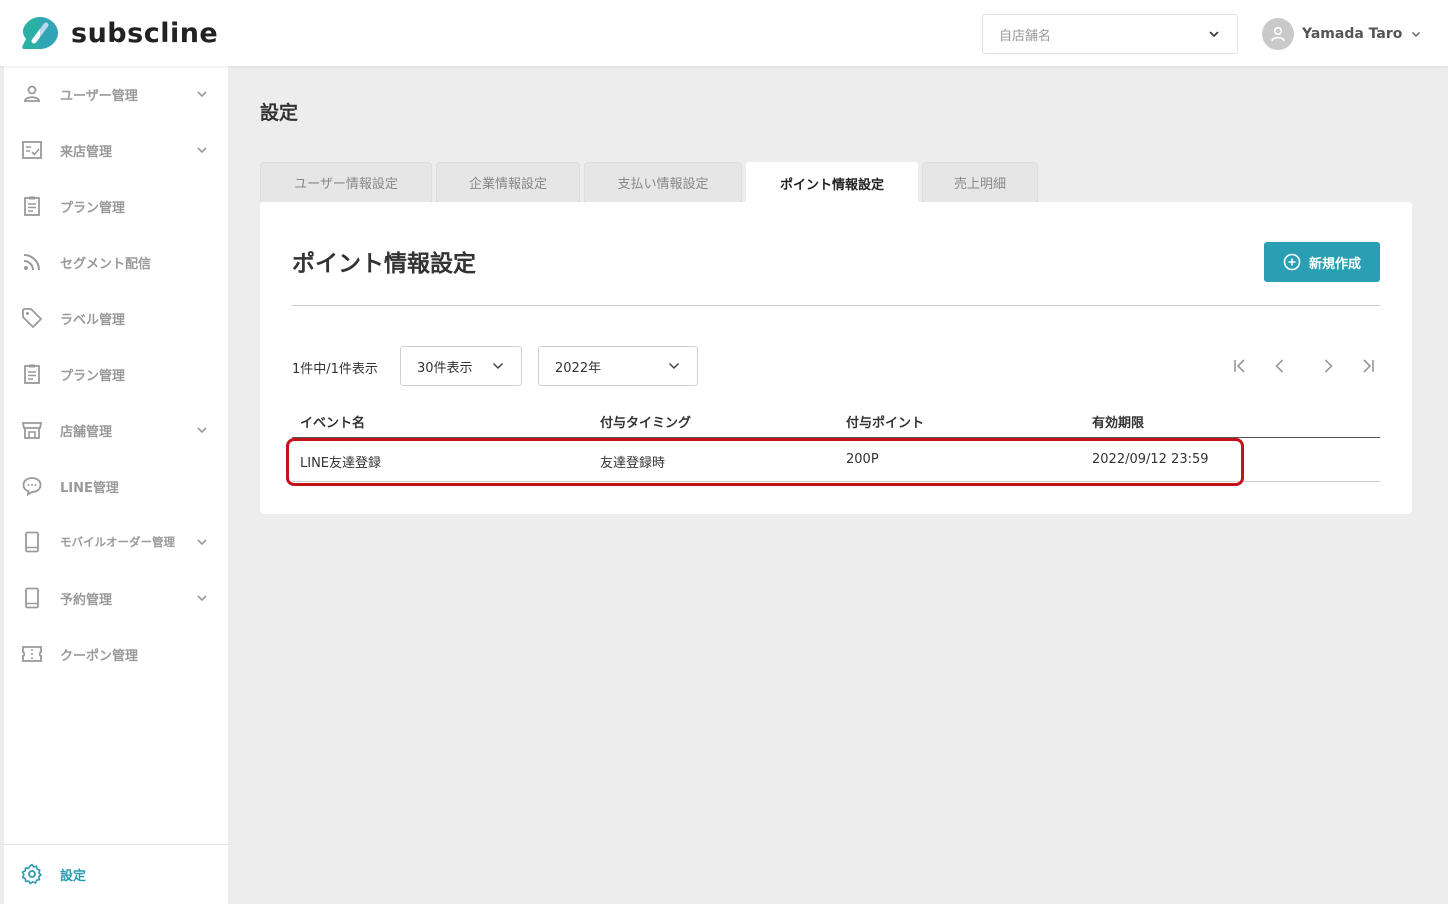 Image resolution: width=1448 pixels, height=904 pixels. I want to click on sidebar-item-label: クーポン管理, so click(99, 656).